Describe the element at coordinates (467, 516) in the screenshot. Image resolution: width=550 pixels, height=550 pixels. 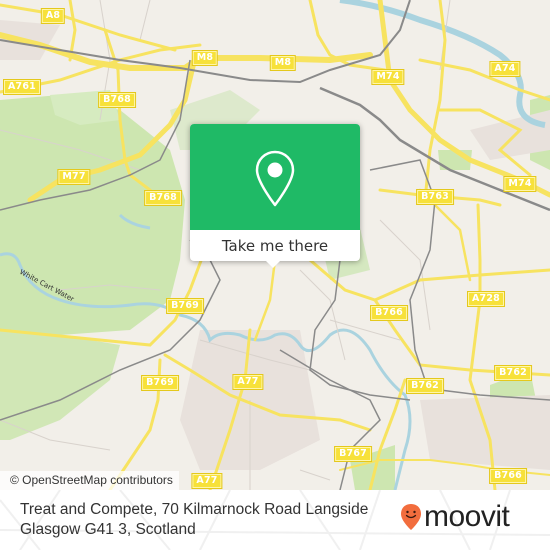
I see `moovit-wordmark: moovit` at that location.